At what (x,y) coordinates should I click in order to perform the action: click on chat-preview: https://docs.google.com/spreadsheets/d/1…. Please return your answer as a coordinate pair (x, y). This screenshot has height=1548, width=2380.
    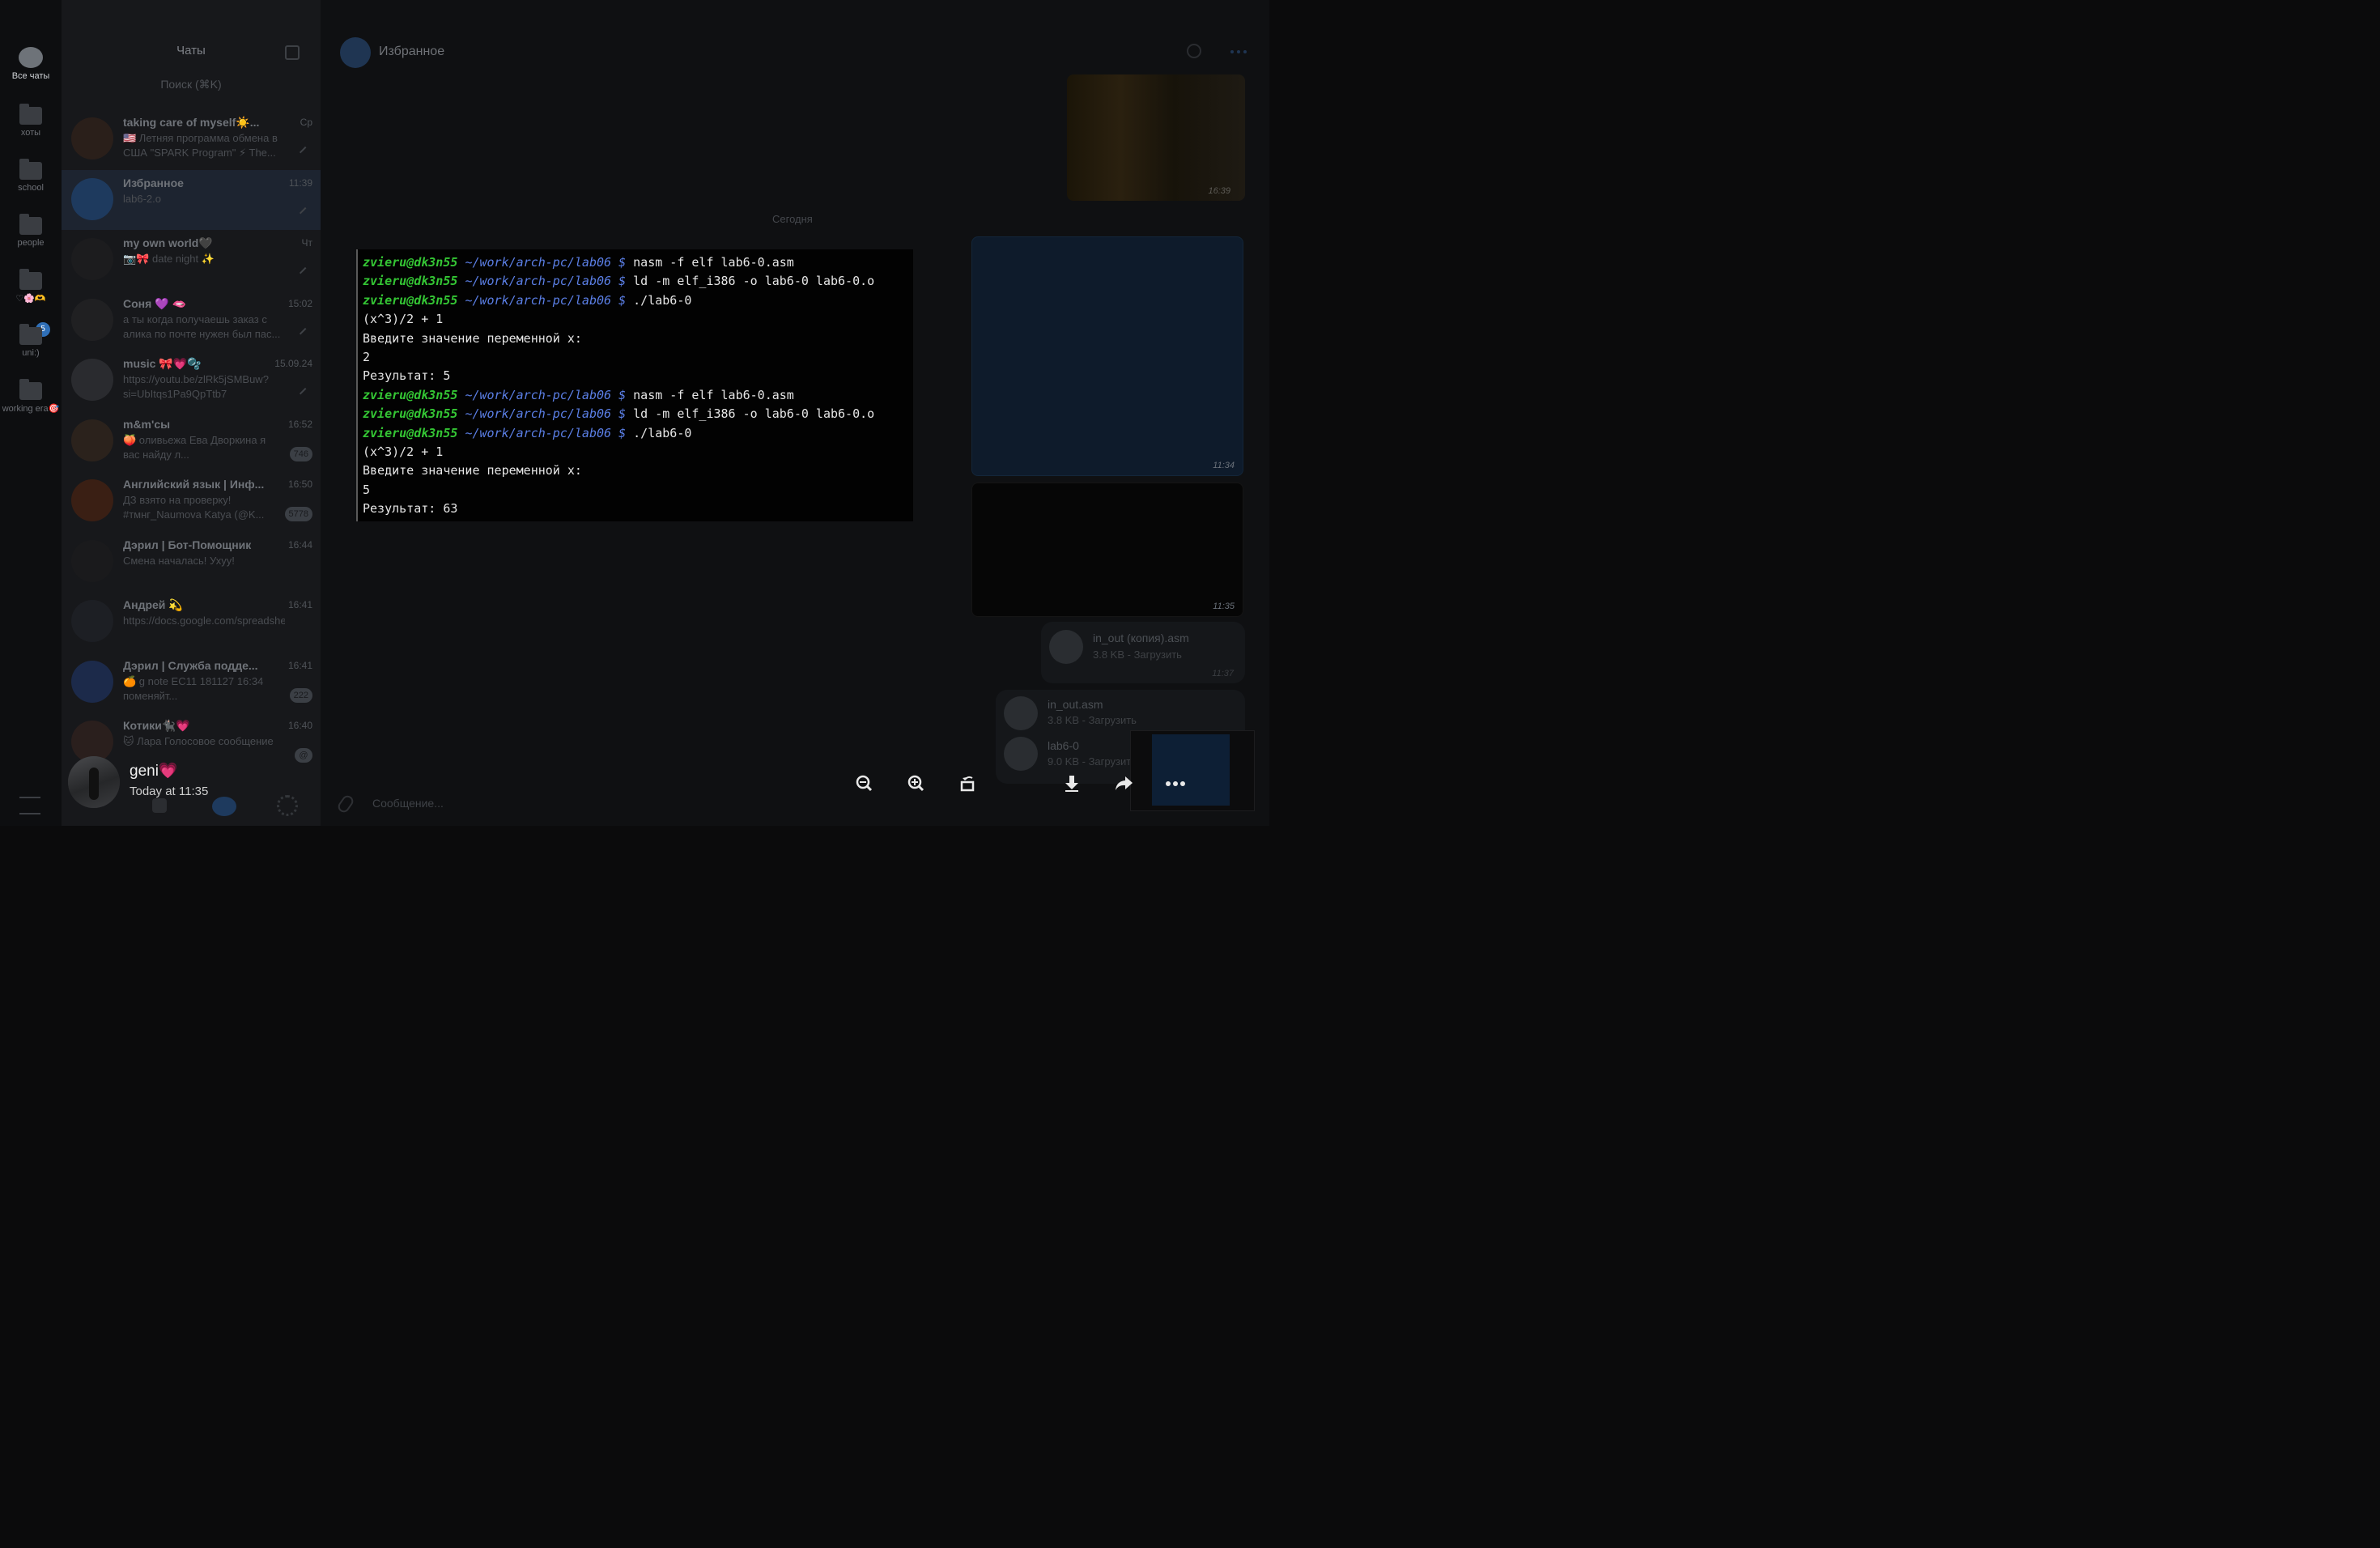
    Looking at the image, I should click on (204, 621).